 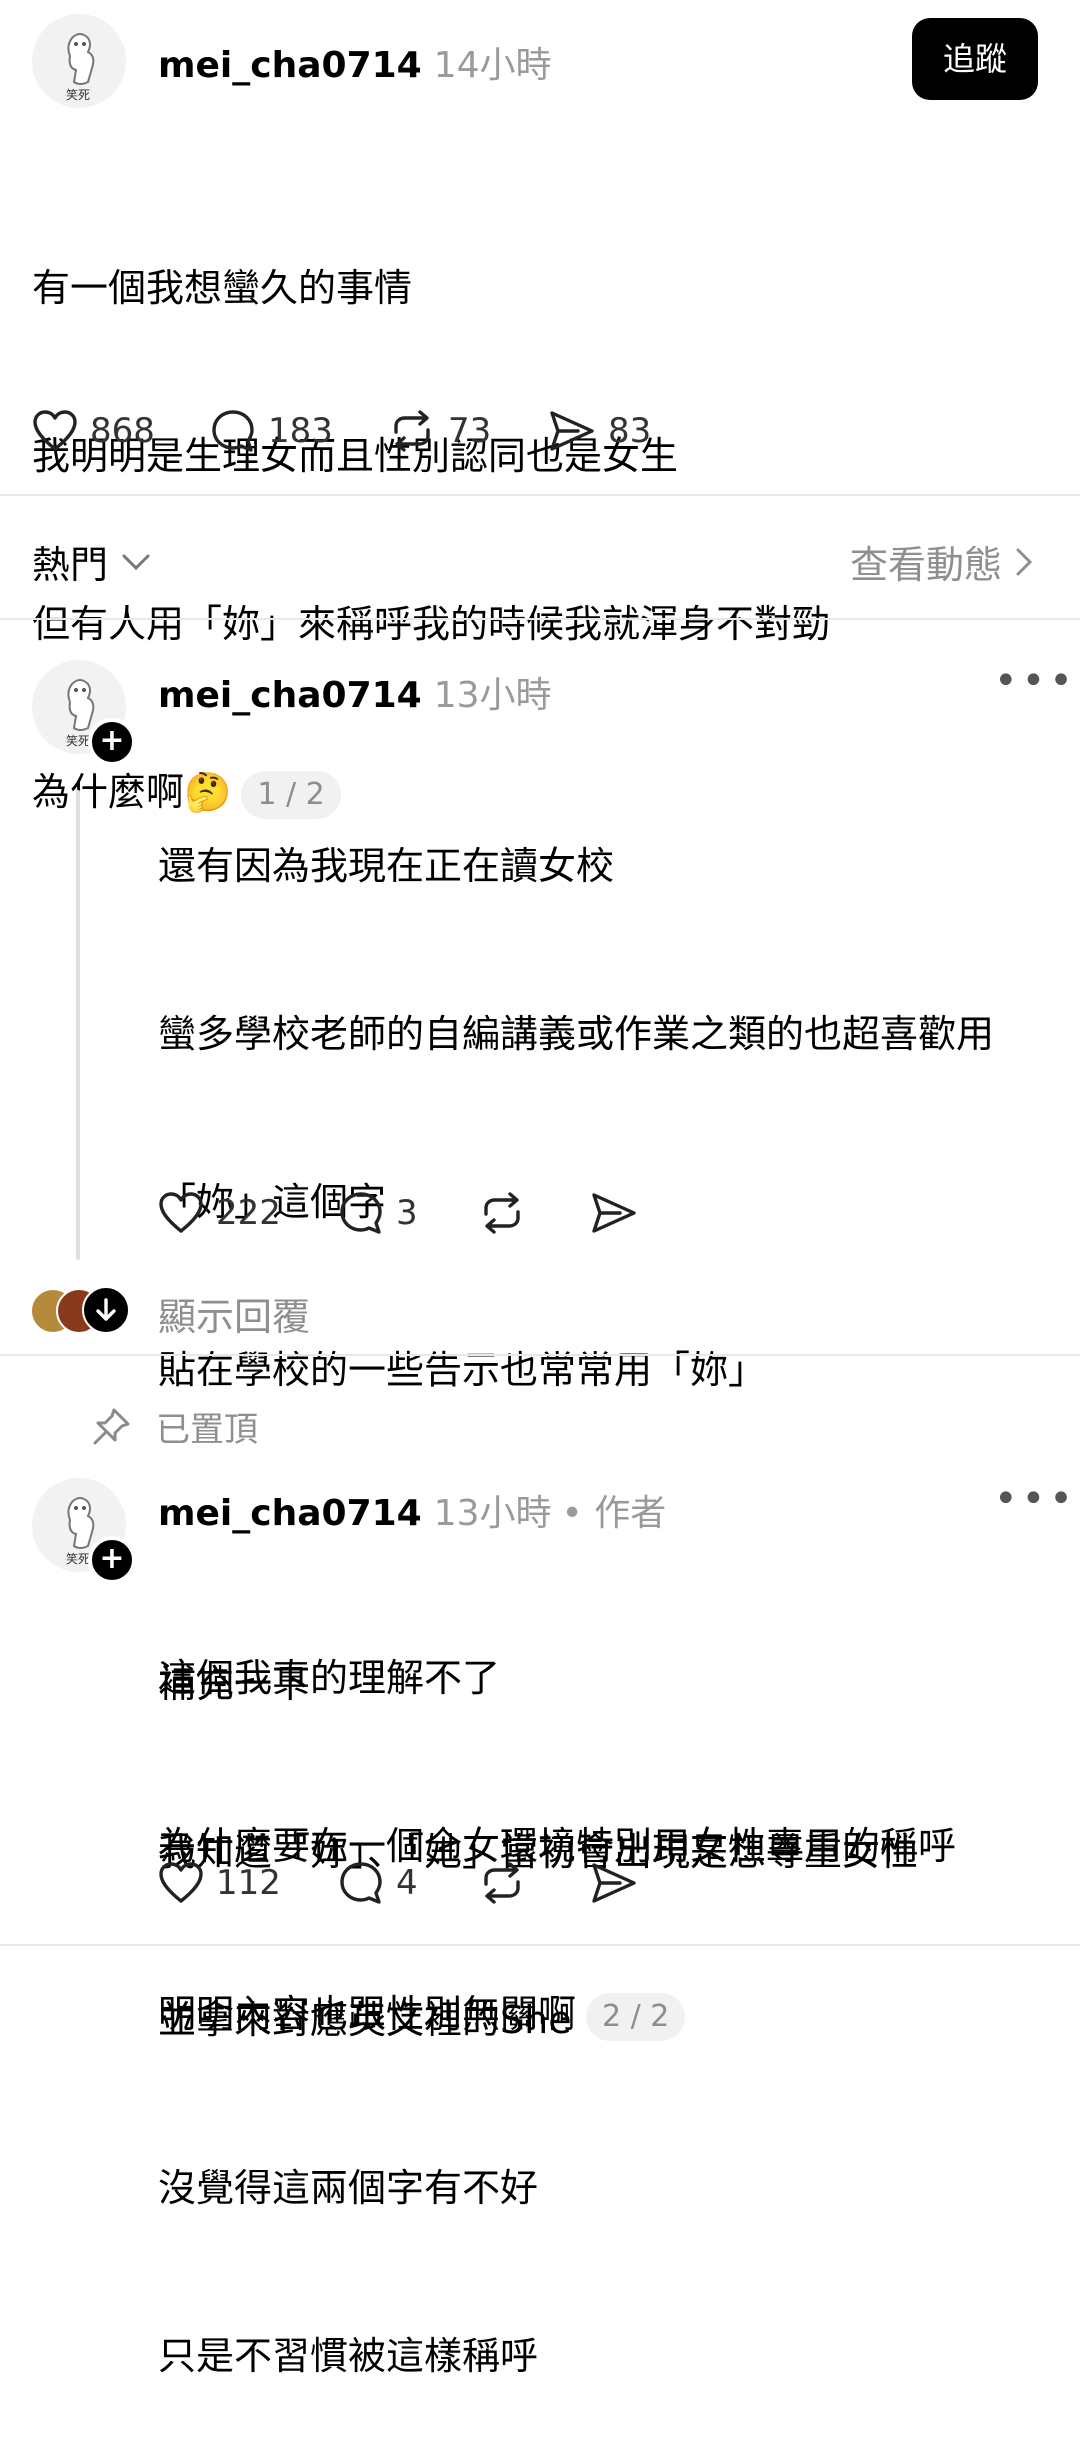 What do you see at coordinates (365, 2020) in the screenshot?
I see `reply-line: 並拿來對應英文裡的She` at bounding box center [365, 2020].